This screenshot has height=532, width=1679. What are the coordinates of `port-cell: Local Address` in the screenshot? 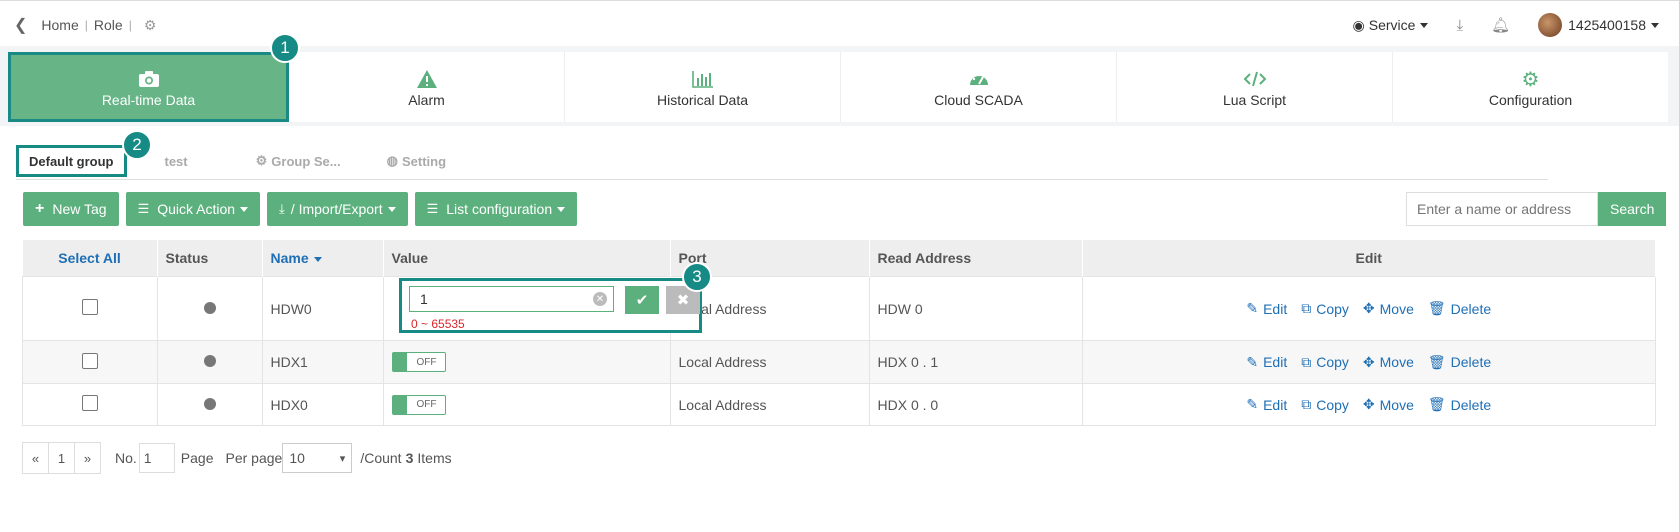 It's located at (769, 404).